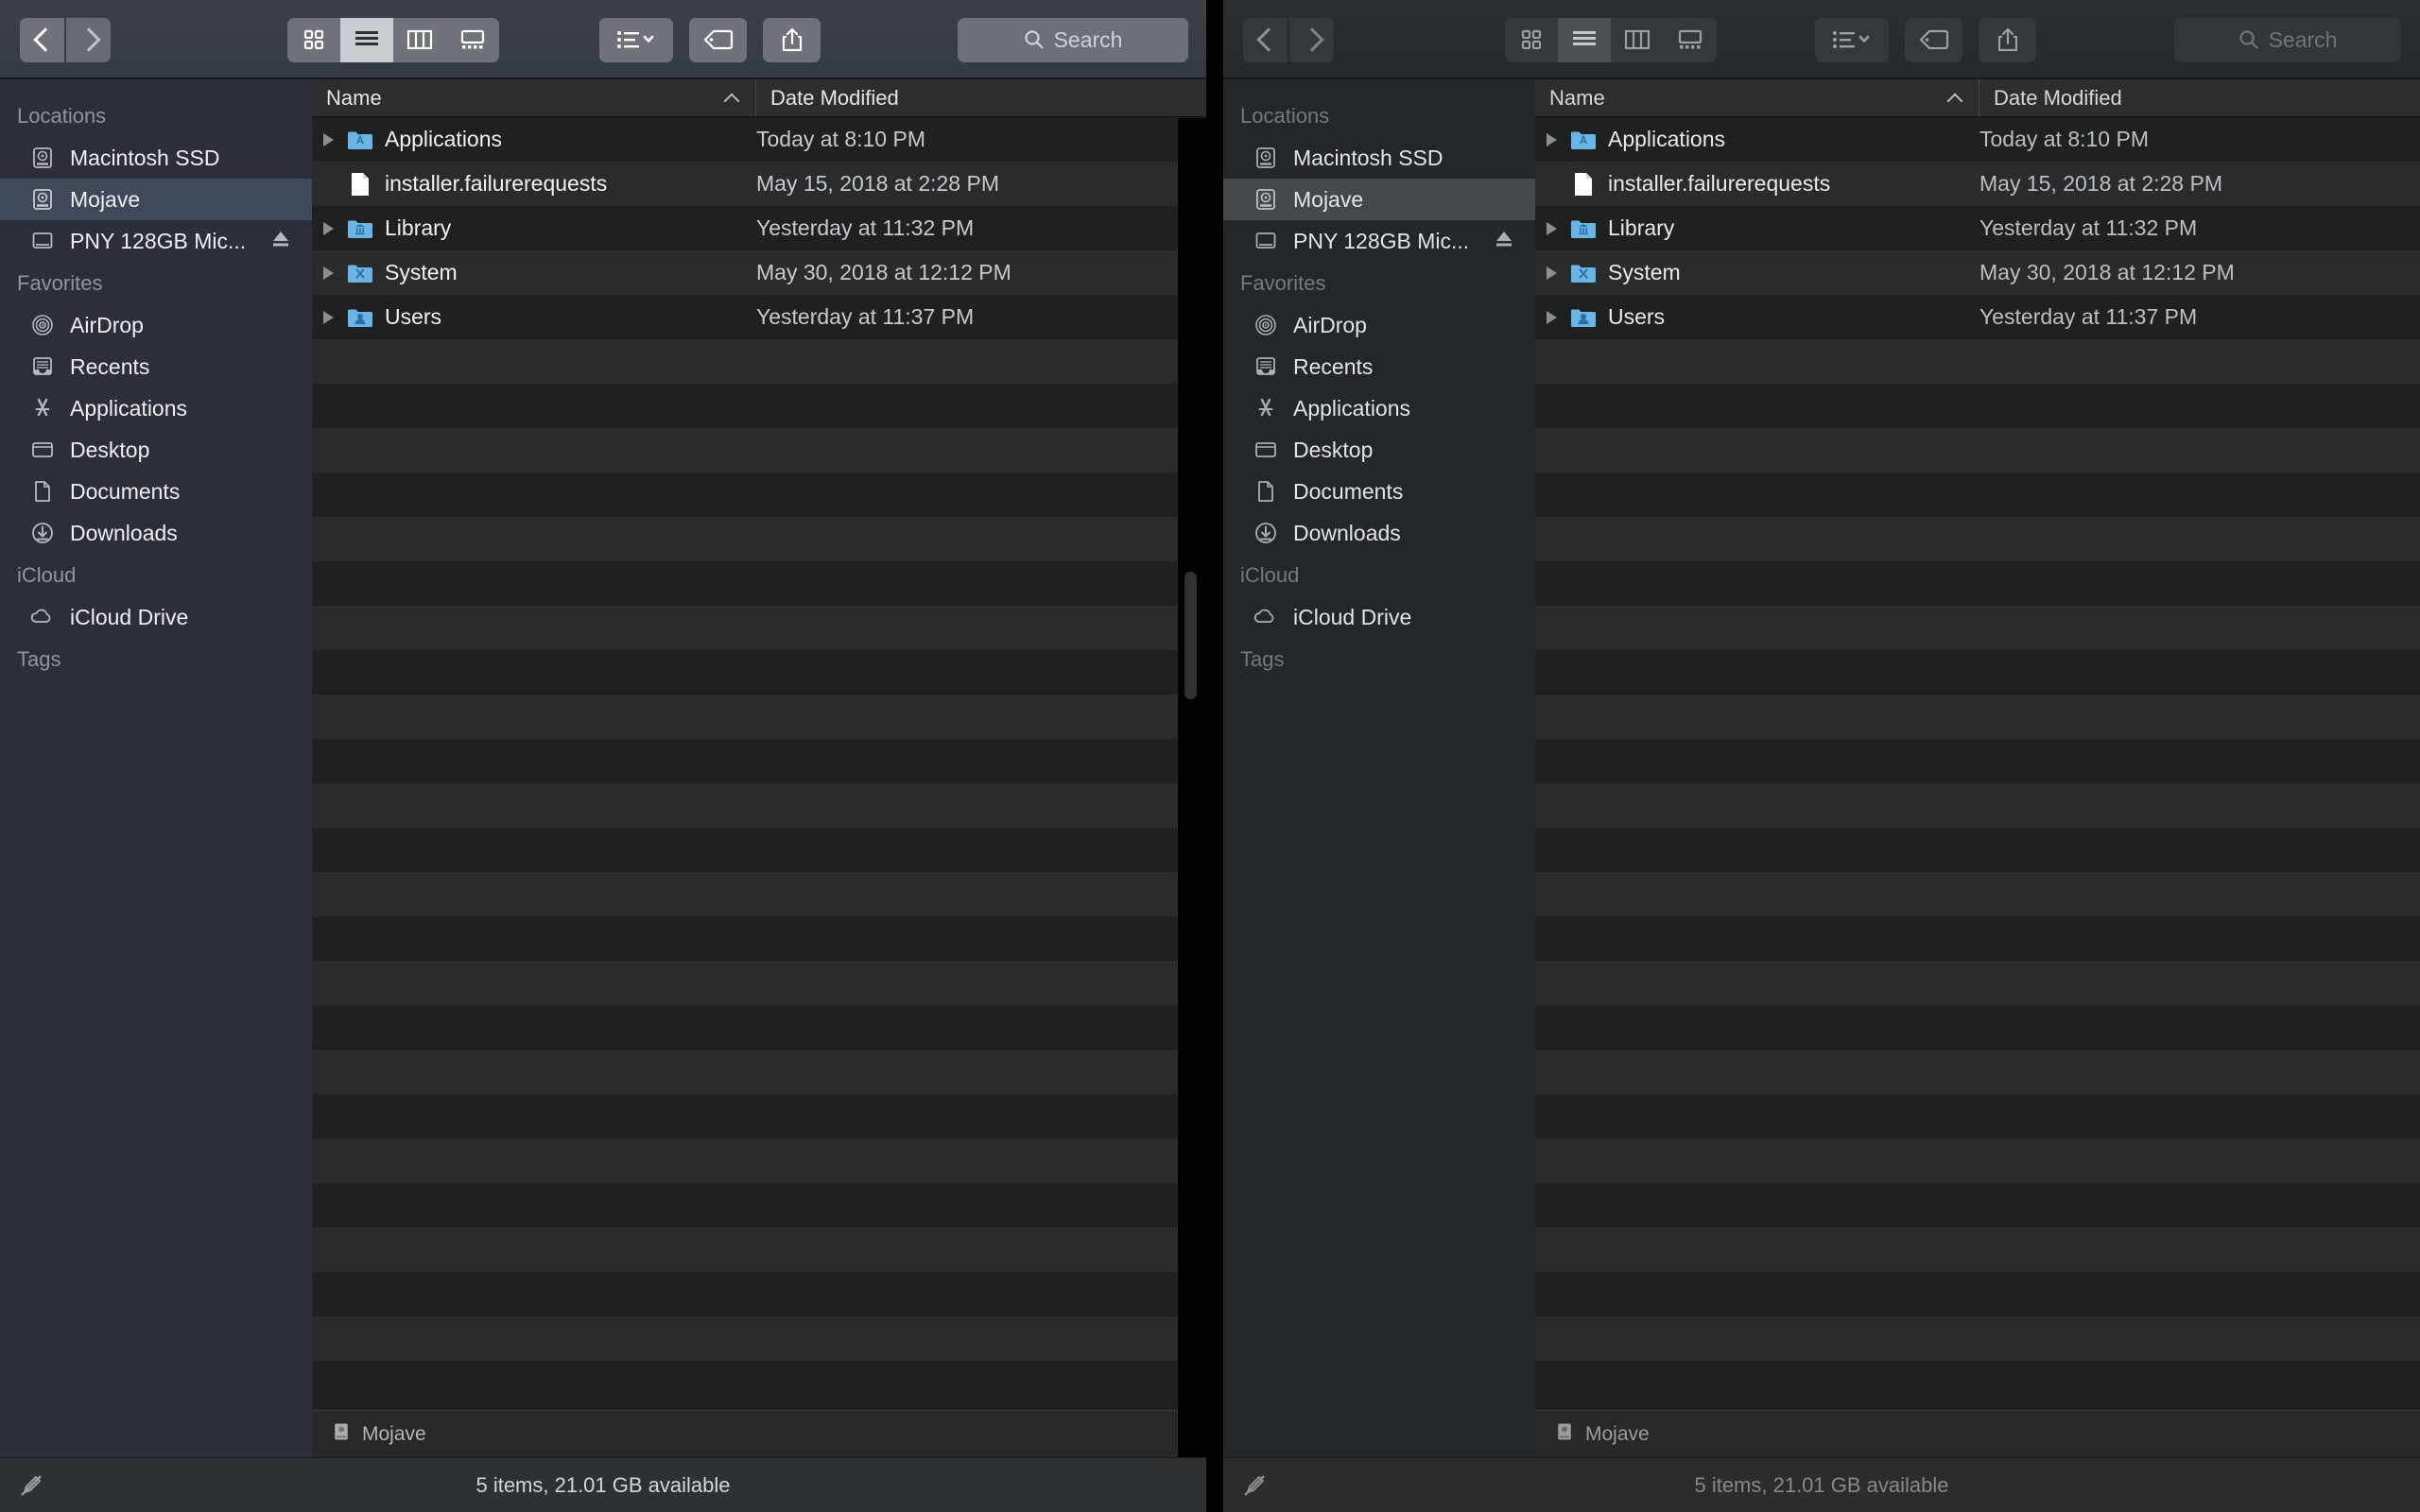  What do you see at coordinates (62, 116) in the screenshot?
I see `sidebar-section-locations-title: Locations` at bounding box center [62, 116].